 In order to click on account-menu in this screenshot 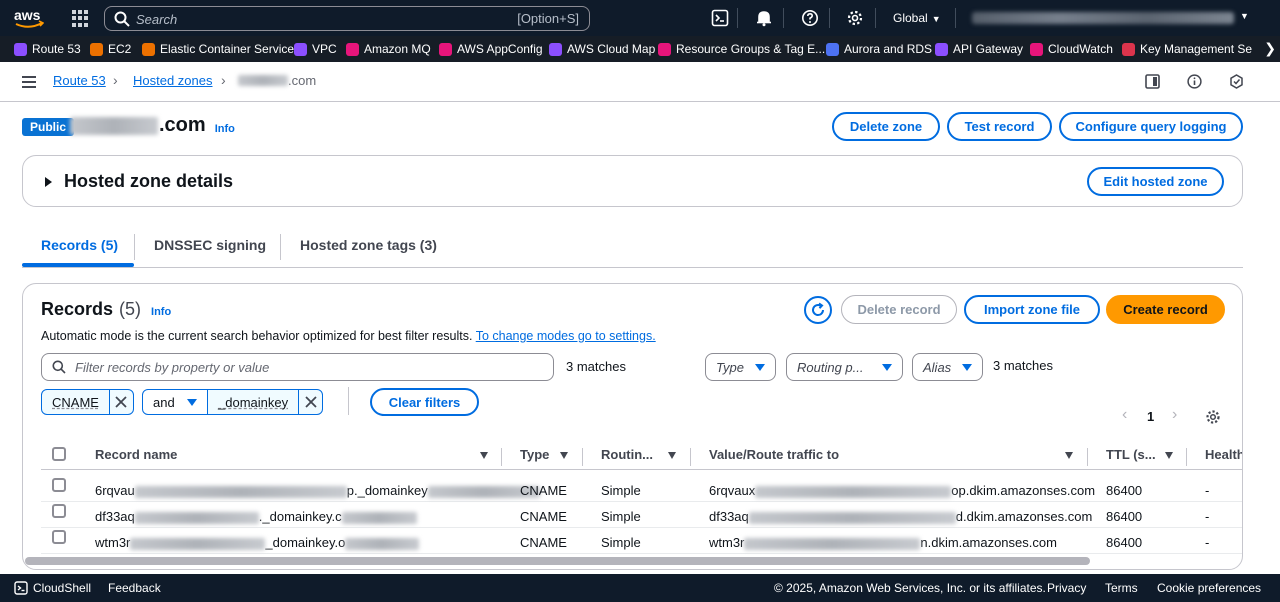, I will do `click(1103, 18)`.